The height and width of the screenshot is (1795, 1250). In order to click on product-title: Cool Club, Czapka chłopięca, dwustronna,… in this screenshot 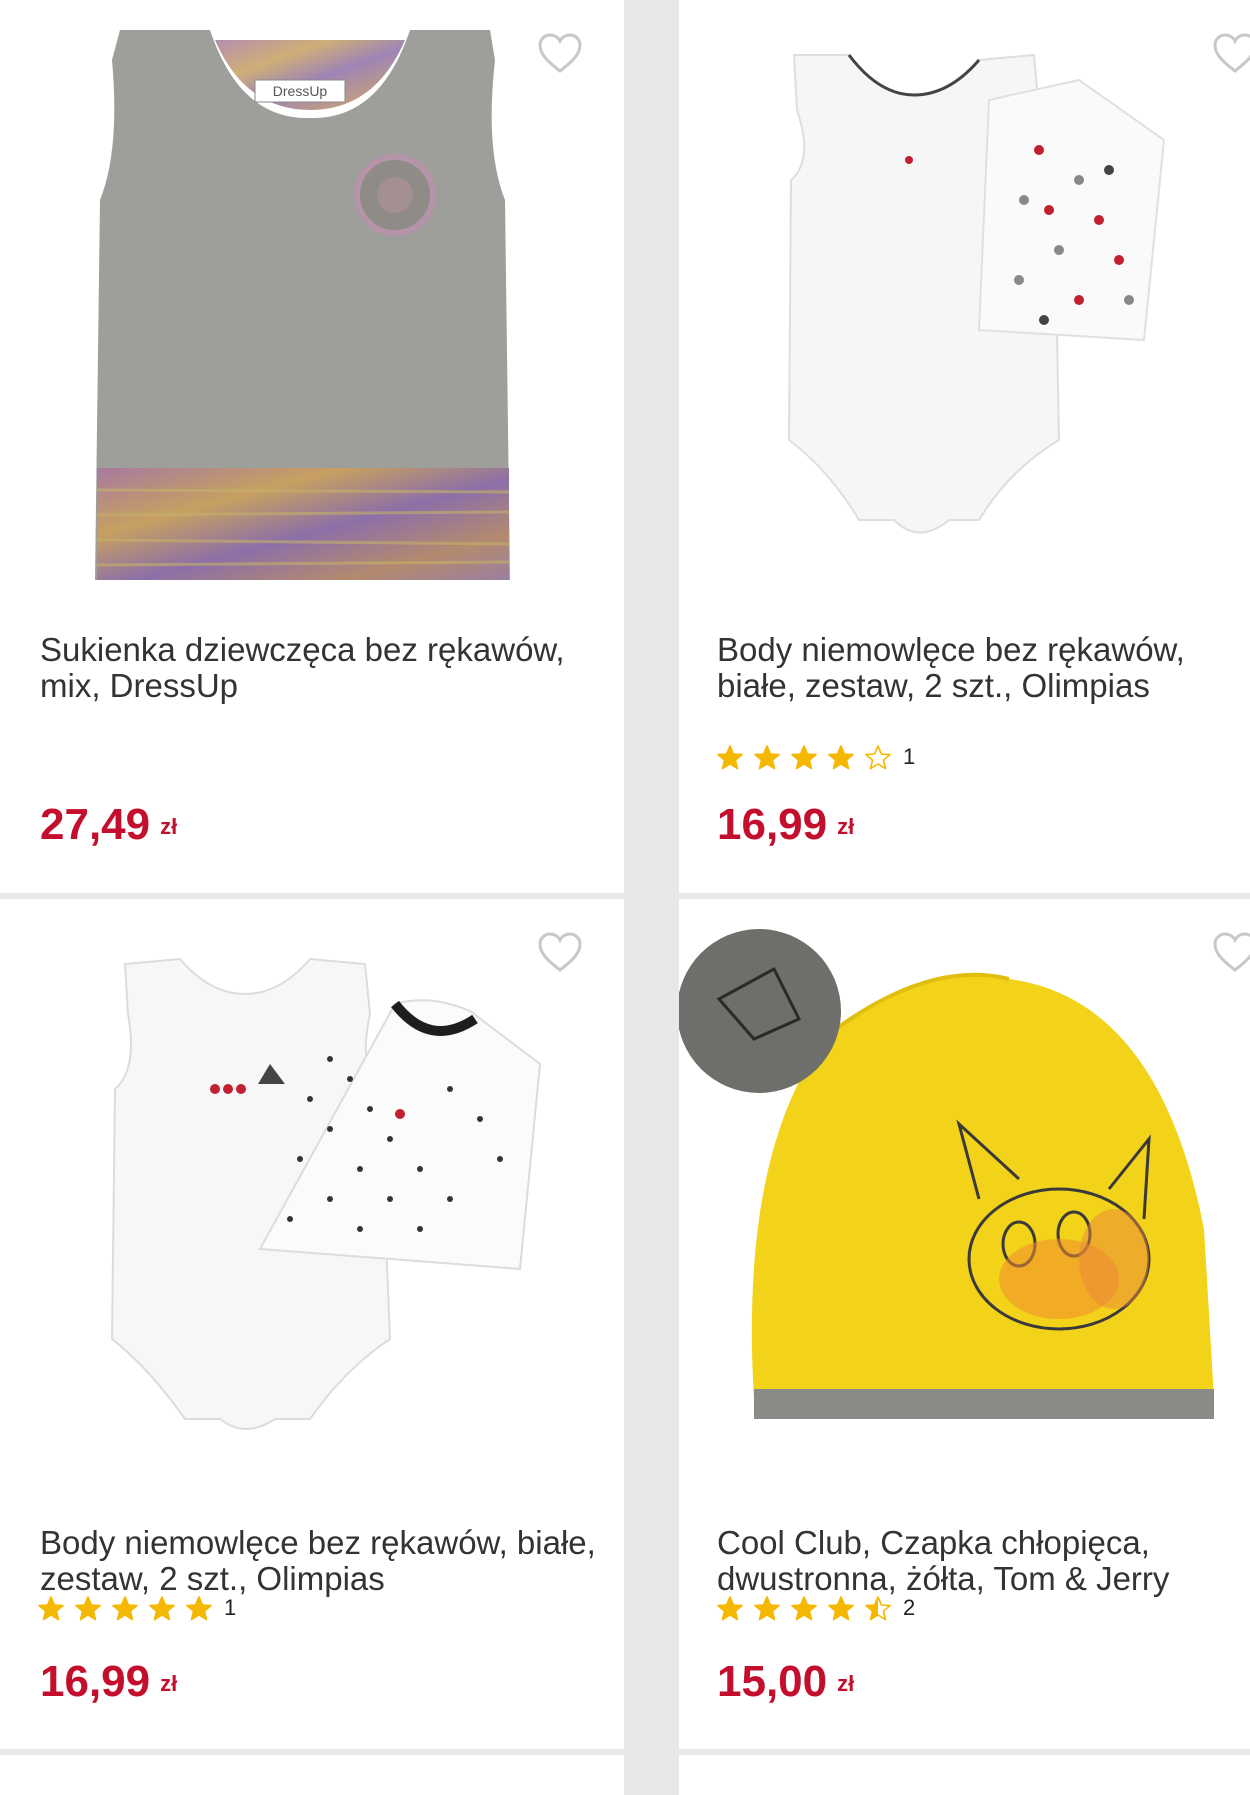, I will do `click(977, 1561)`.